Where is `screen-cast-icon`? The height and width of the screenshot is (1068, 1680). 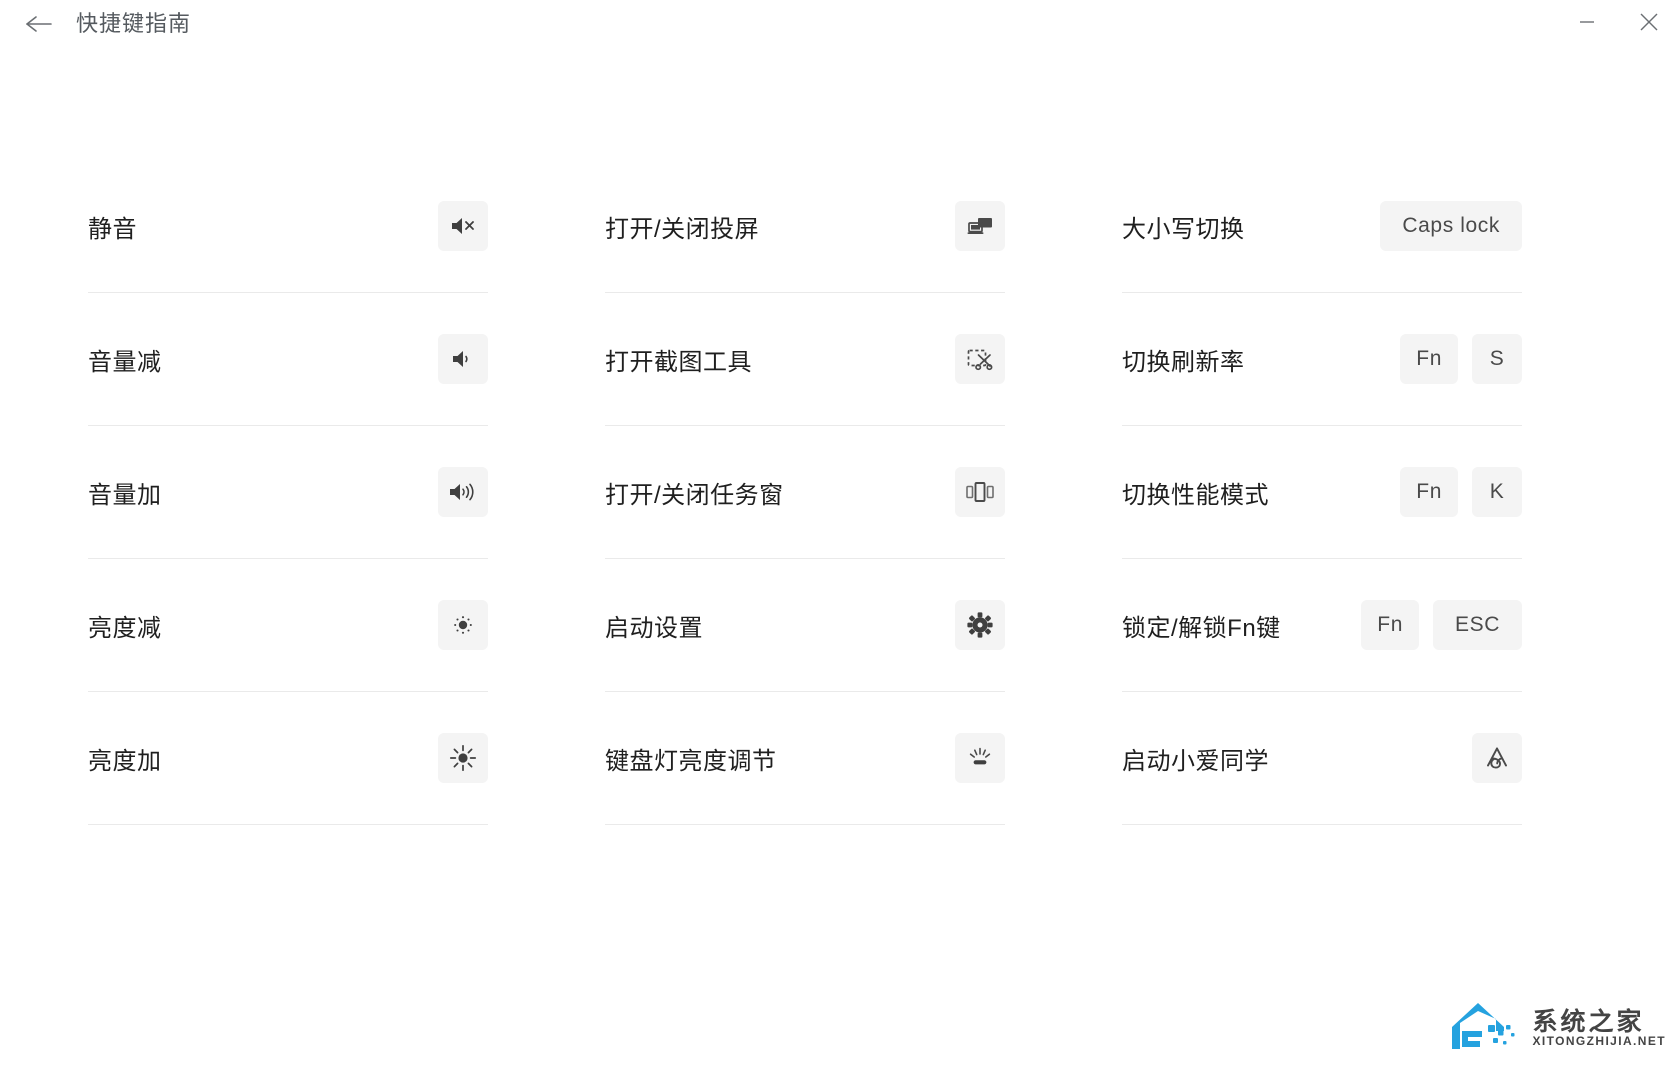 screen-cast-icon is located at coordinates (980, 226).